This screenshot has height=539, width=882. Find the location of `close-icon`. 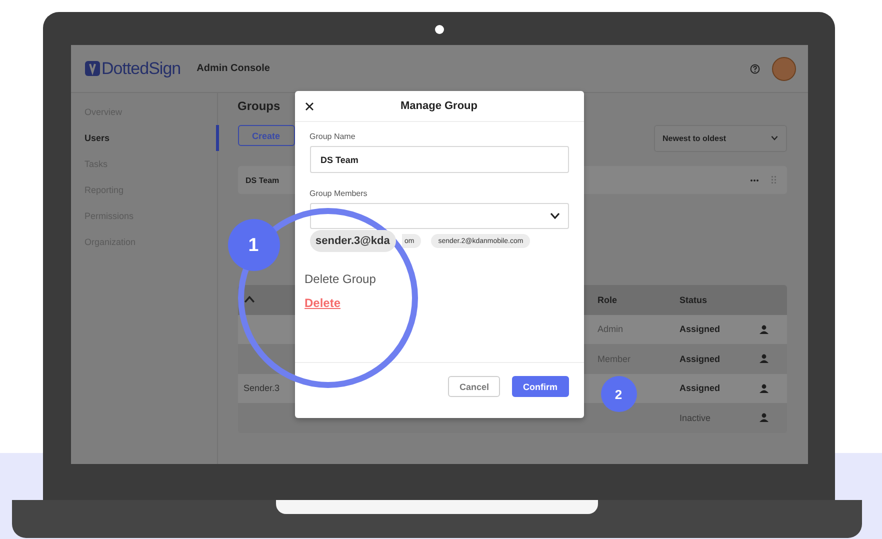

close-icon is located at coordinates (309, 106).